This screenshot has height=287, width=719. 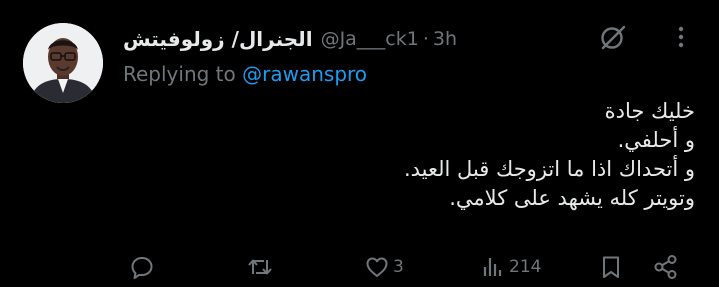 I want to click on retweet-icon, so click(x=260, y=267).